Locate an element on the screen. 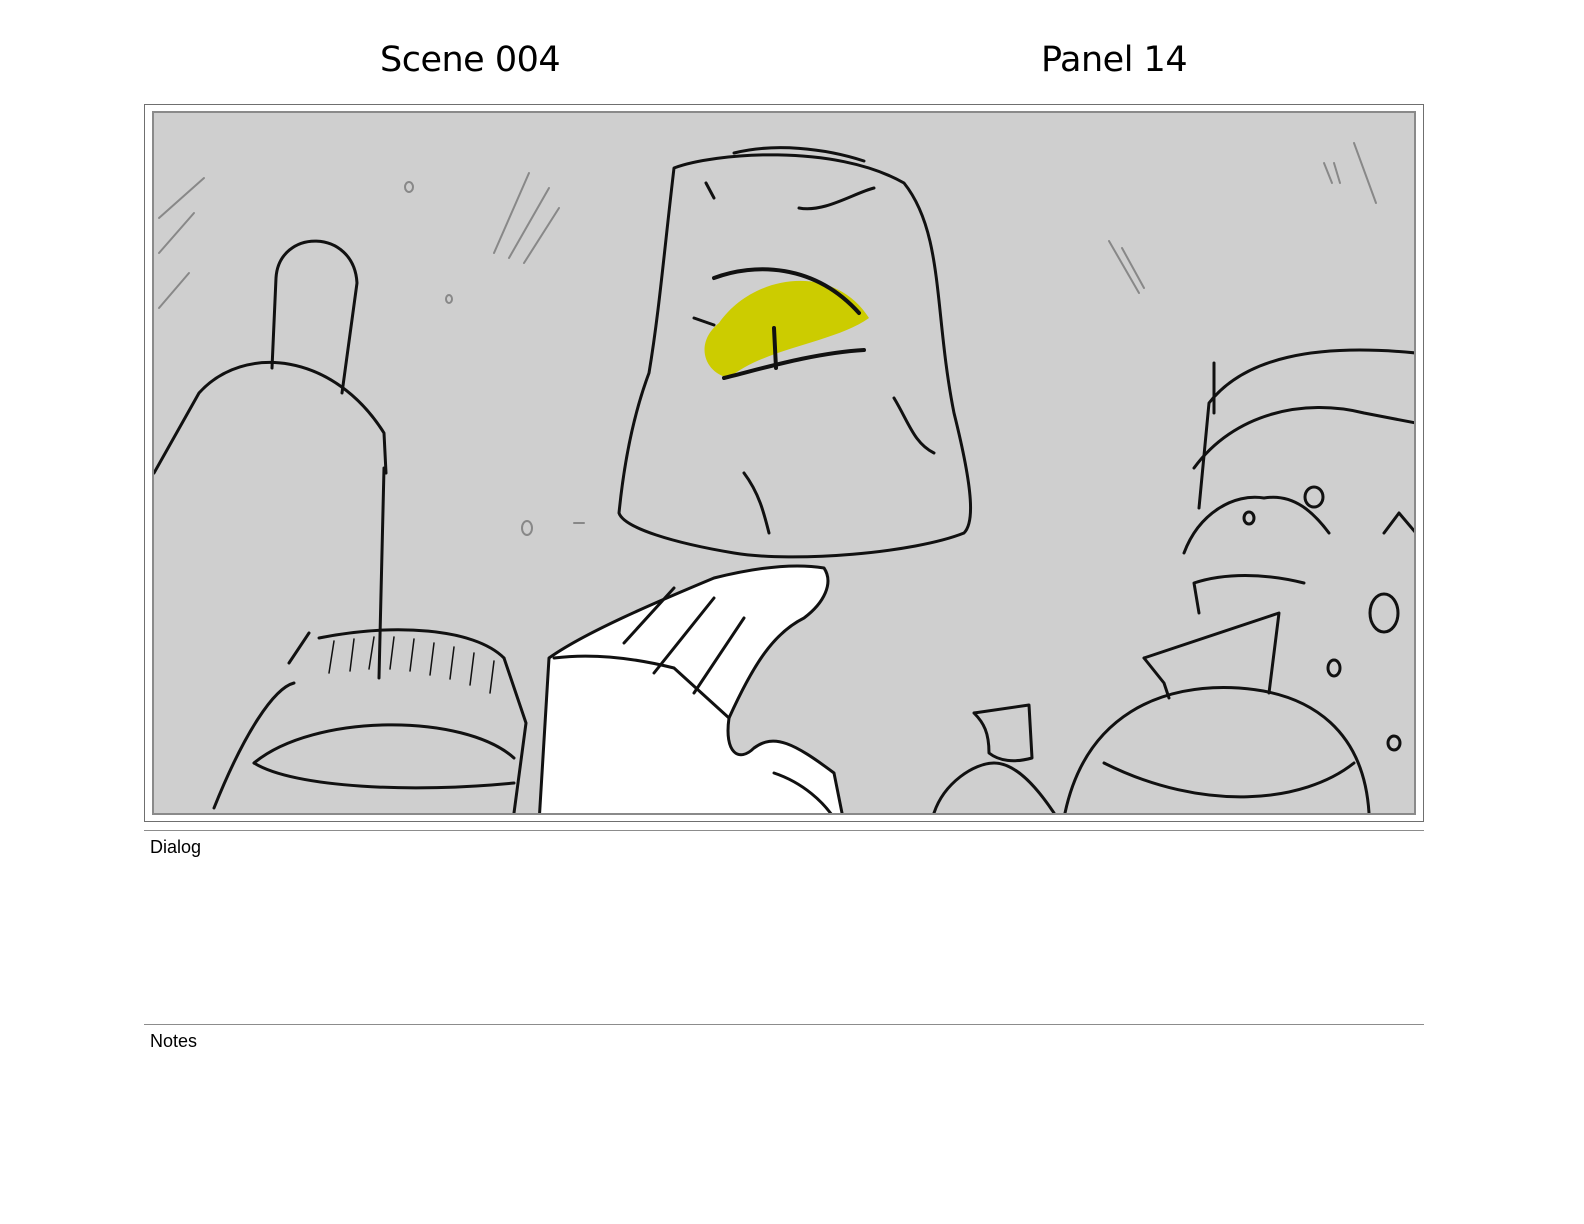 Image resolution: width=1584 pixels, height=1224 pixels. dialog-label: Dialog is located at coordinates (176, 847).